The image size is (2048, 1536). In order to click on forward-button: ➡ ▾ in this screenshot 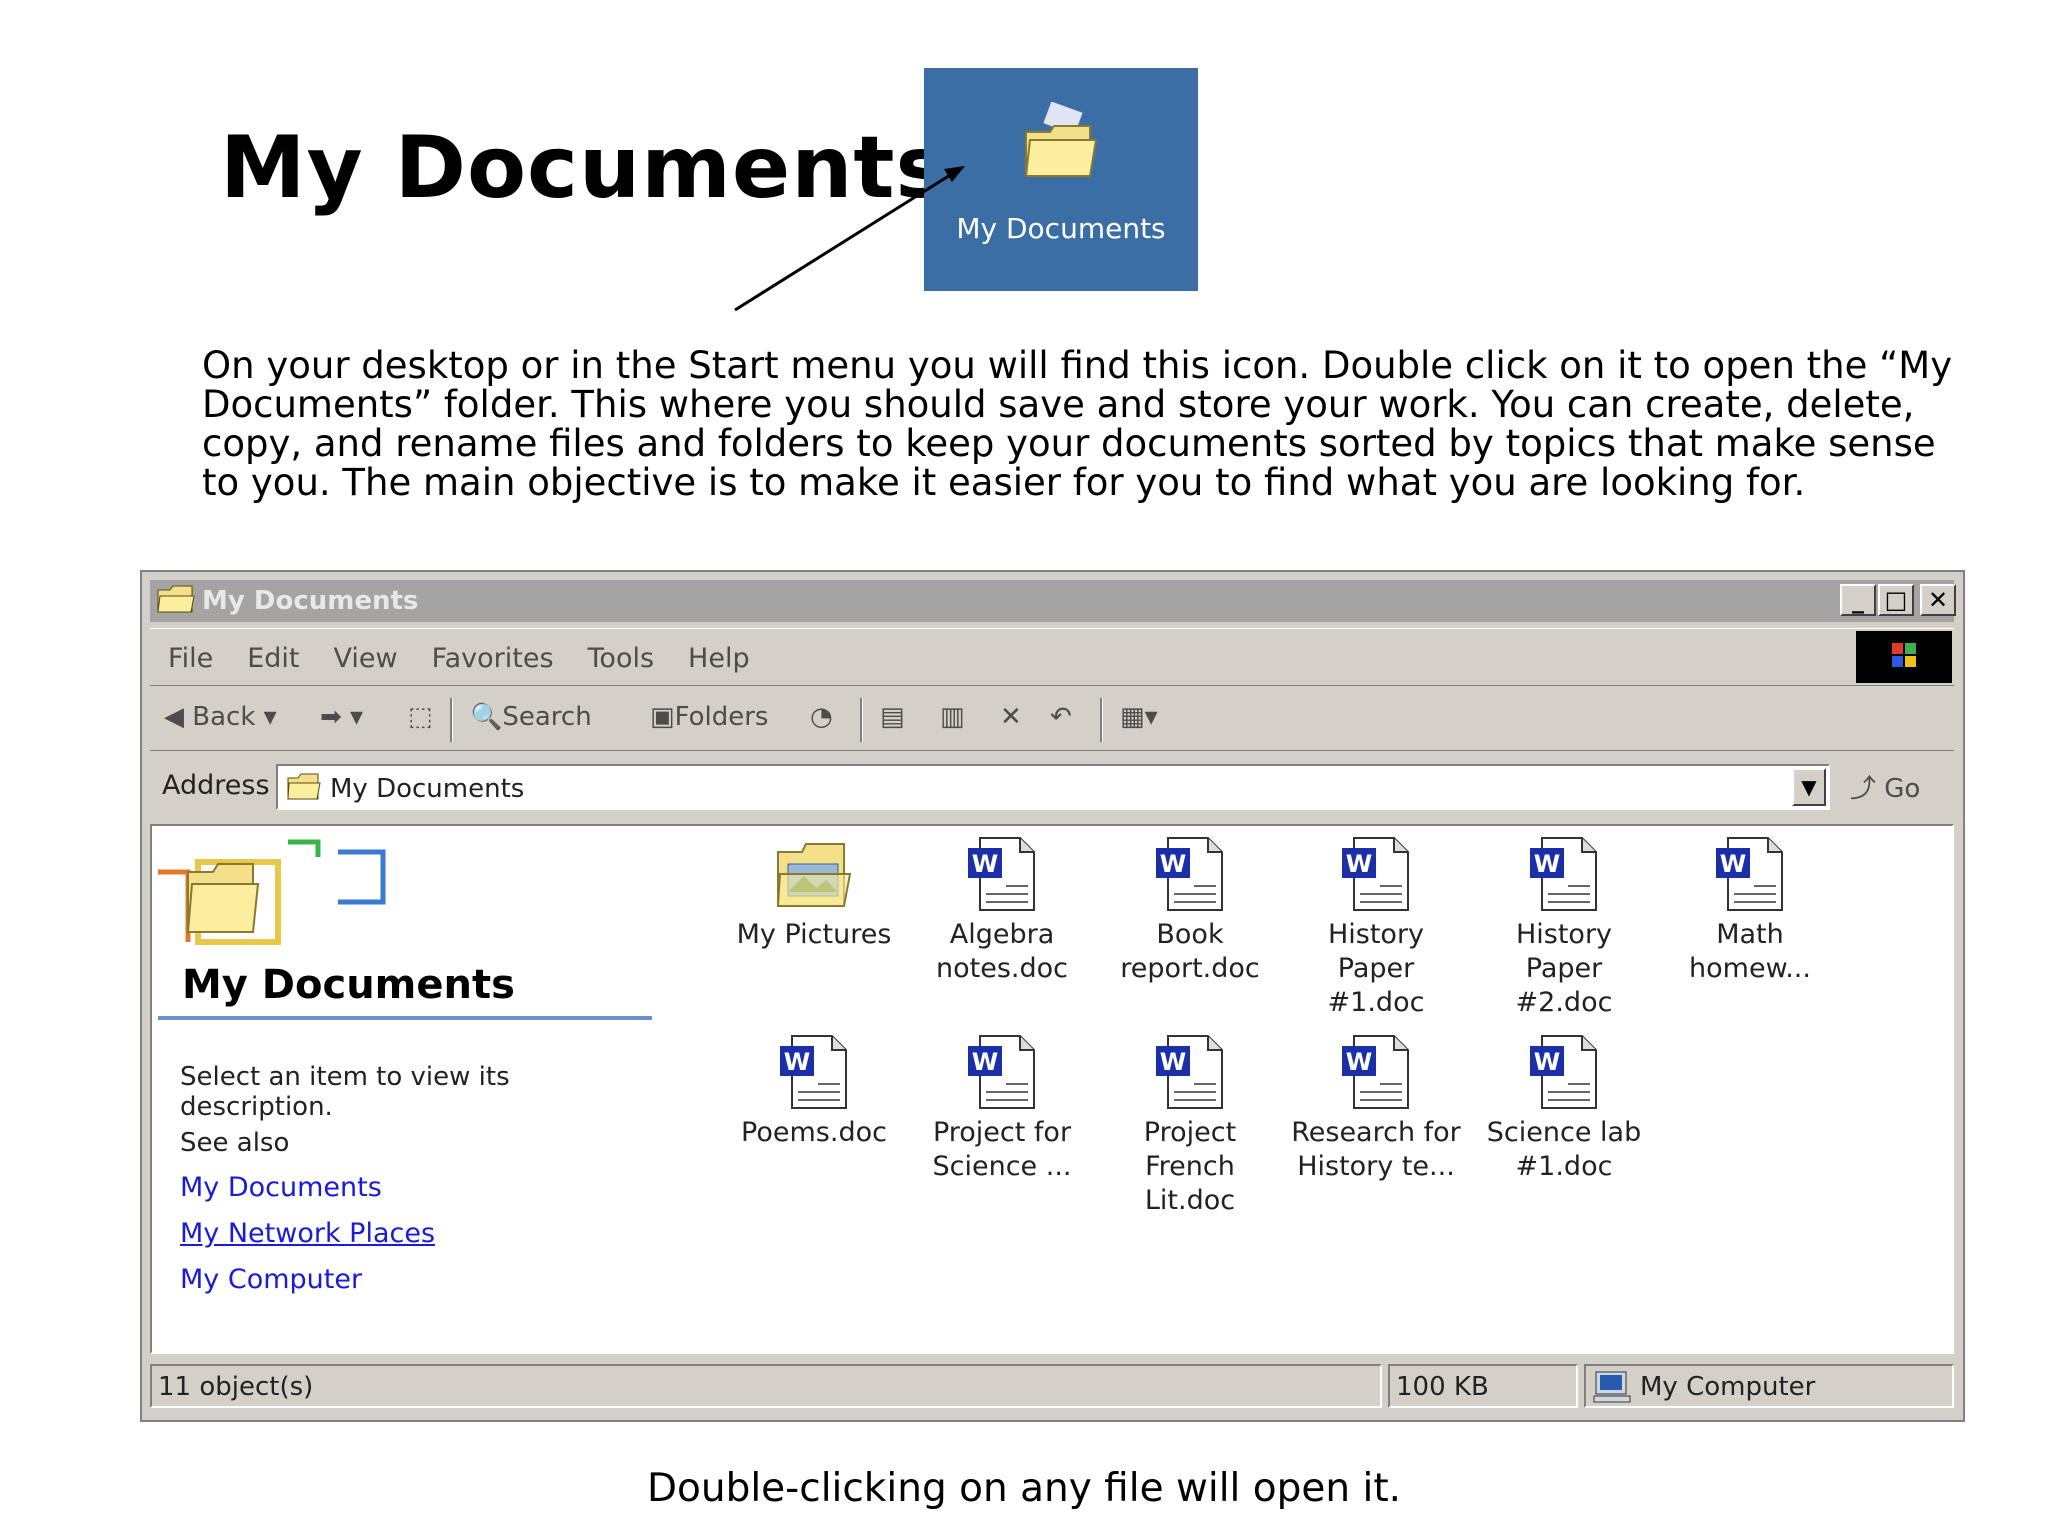, I will do `click(341, 717)`.